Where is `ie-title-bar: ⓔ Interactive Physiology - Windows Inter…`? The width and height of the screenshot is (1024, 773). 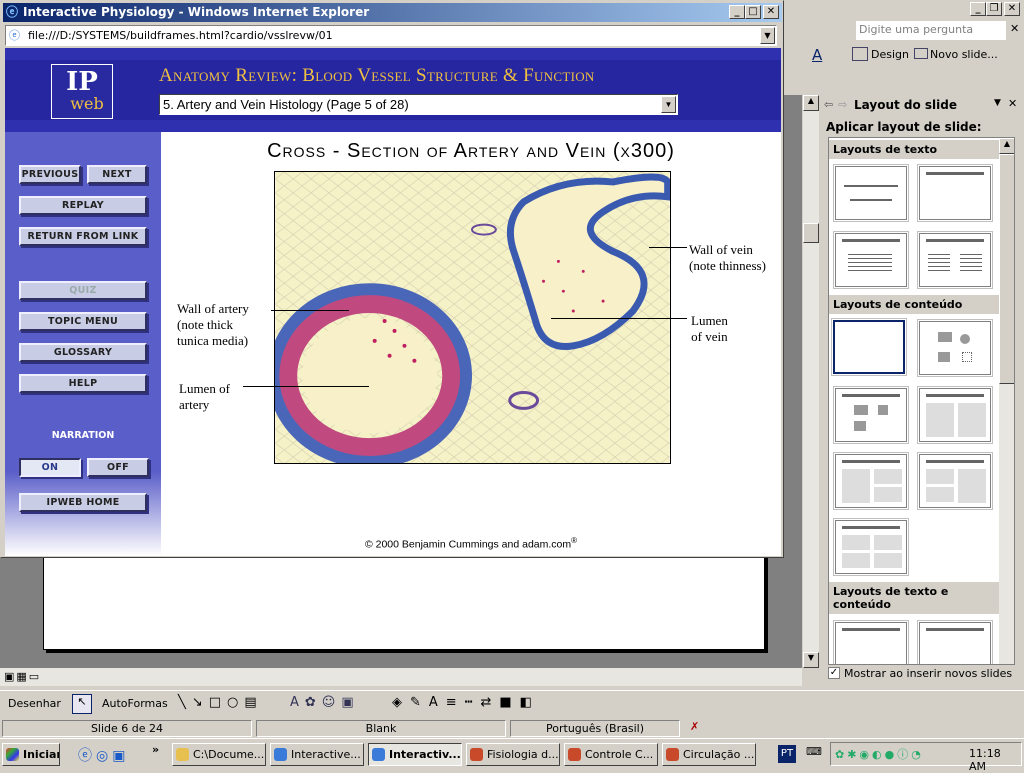 ie-title-bar: ⓔ Interactive Physiology - Windows Inter… is located at coordinates (392, 12).